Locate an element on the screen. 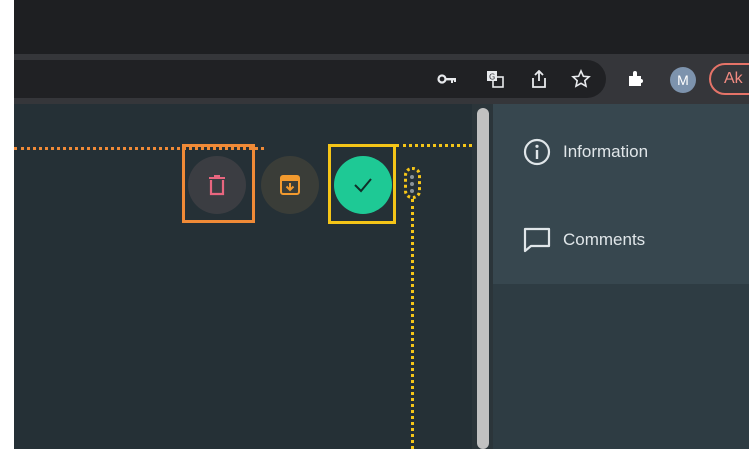 This screenshot has width=749, height=449. side-item-information: Information is located at coordinates (585, 152).